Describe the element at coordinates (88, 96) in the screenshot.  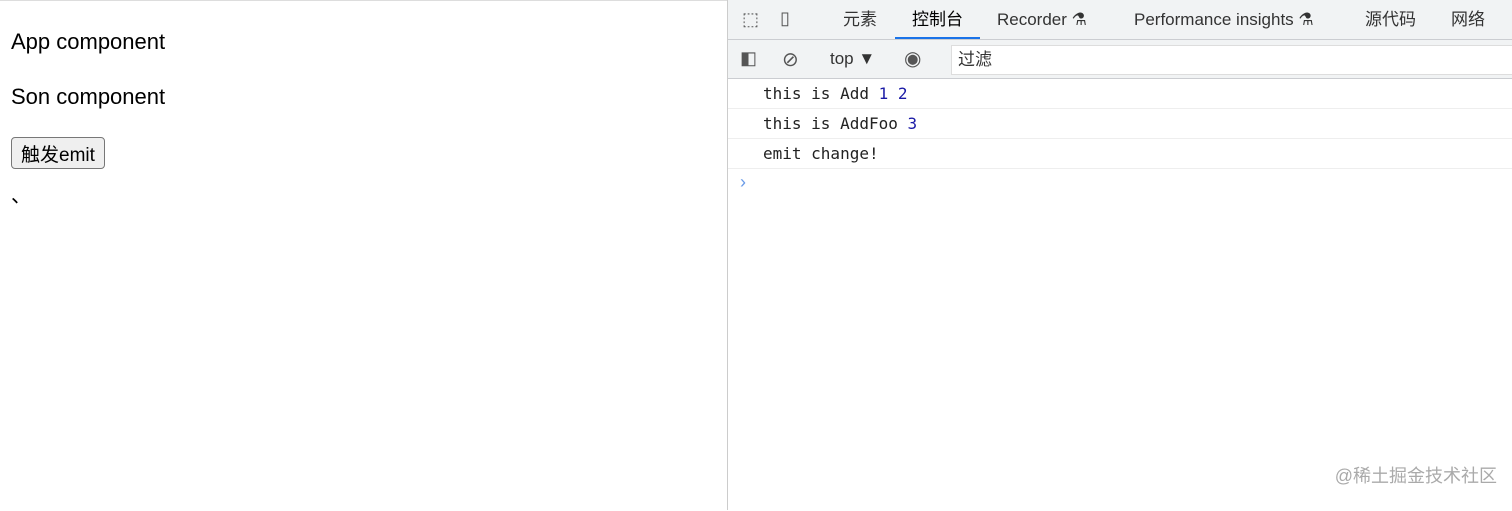
I see `son-component-text: Son component` at that location.